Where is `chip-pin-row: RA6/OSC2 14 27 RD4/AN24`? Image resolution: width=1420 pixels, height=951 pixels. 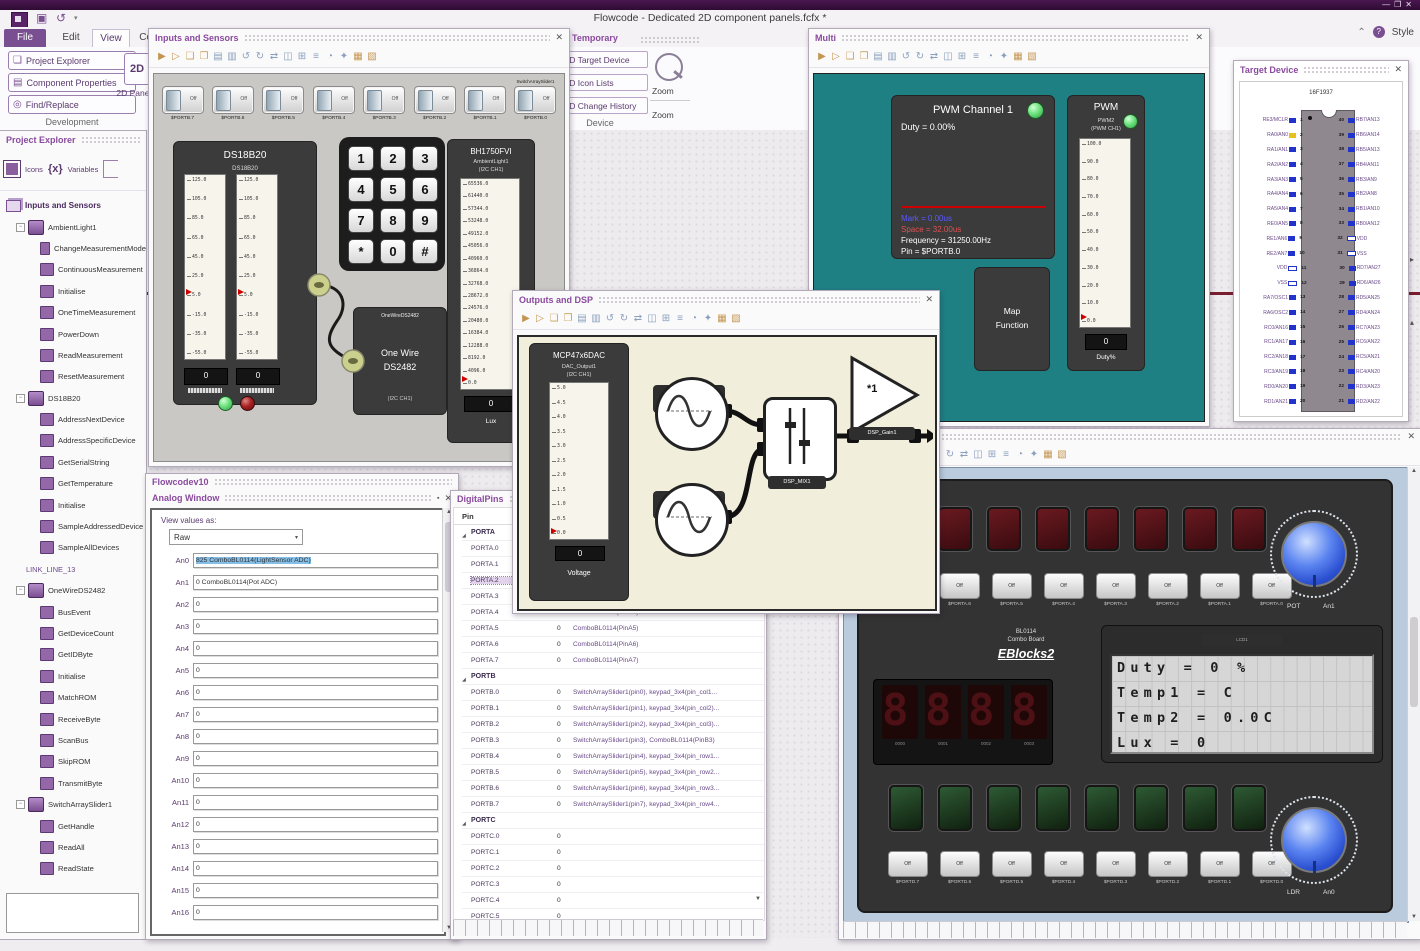
chip-pin-row: RA6/OSC2 14 27 RD4/AN24 is located at coordinates (1322, 312).